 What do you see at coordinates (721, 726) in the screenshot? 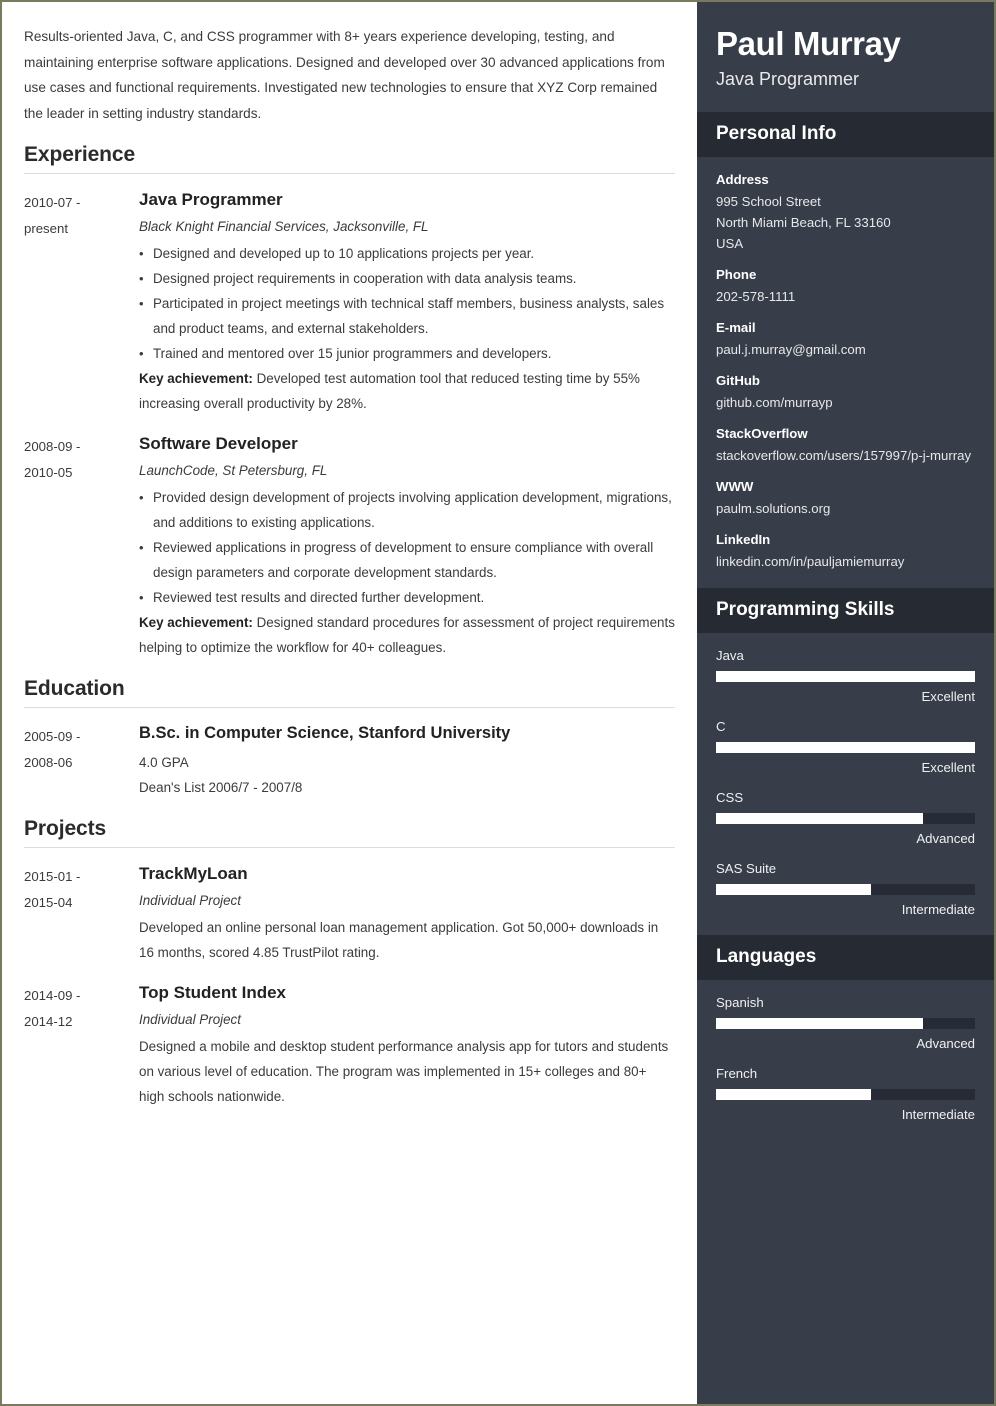
I see `skill-name: C` at bounding box center [721, 726].